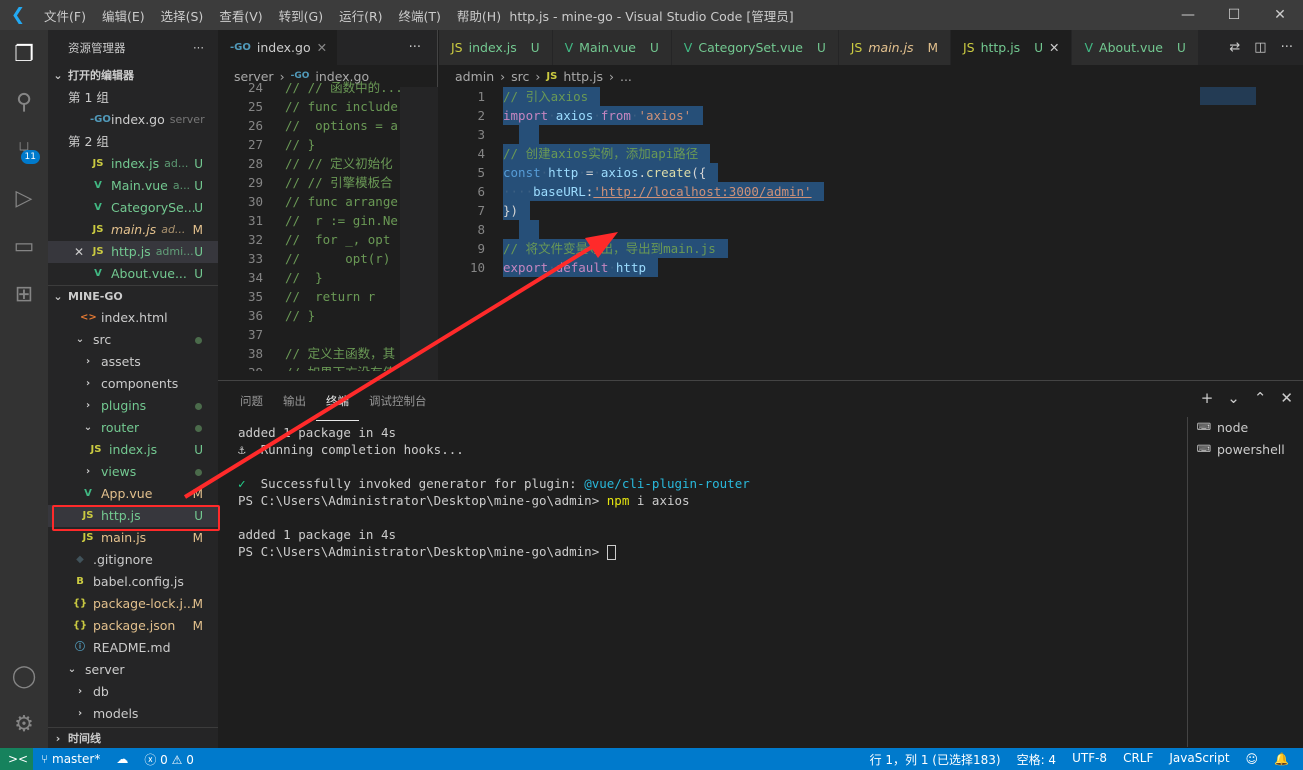 The width and height of the screenshot is (1303, 770). What do you see at coordinates (133, 186) in the screenshot?
I see `open-editor-item: V Main.vue a... U` at bounding box center [133, 186].